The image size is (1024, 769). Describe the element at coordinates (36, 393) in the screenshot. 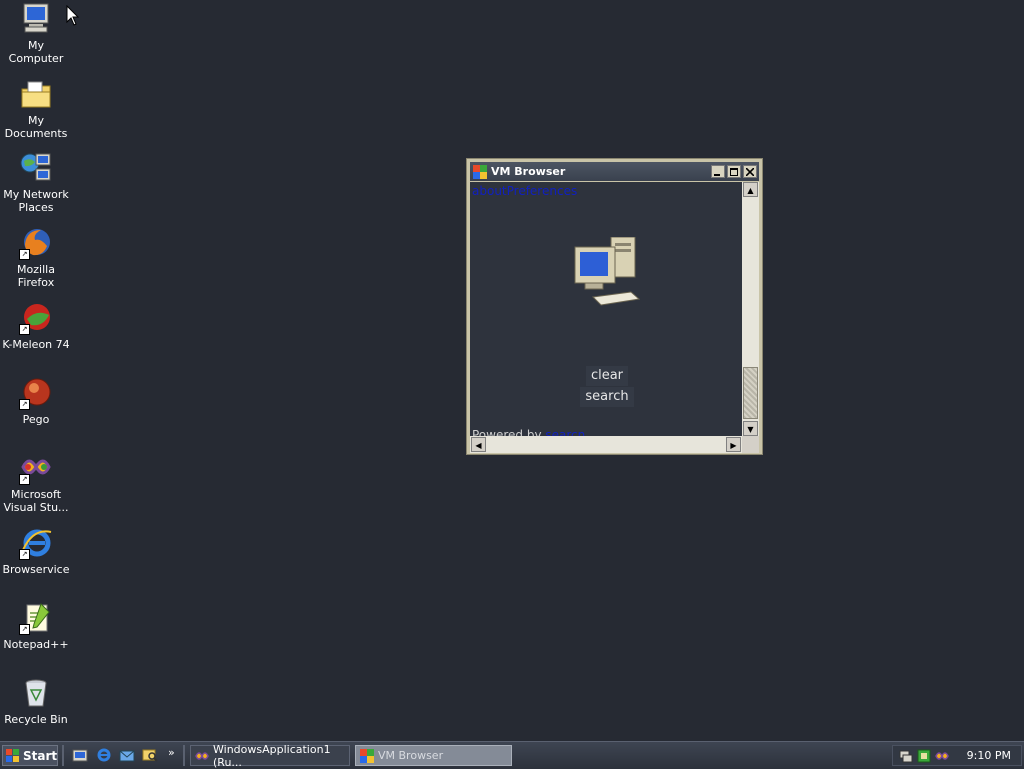

I see `pego-icon: ↗` at that location.